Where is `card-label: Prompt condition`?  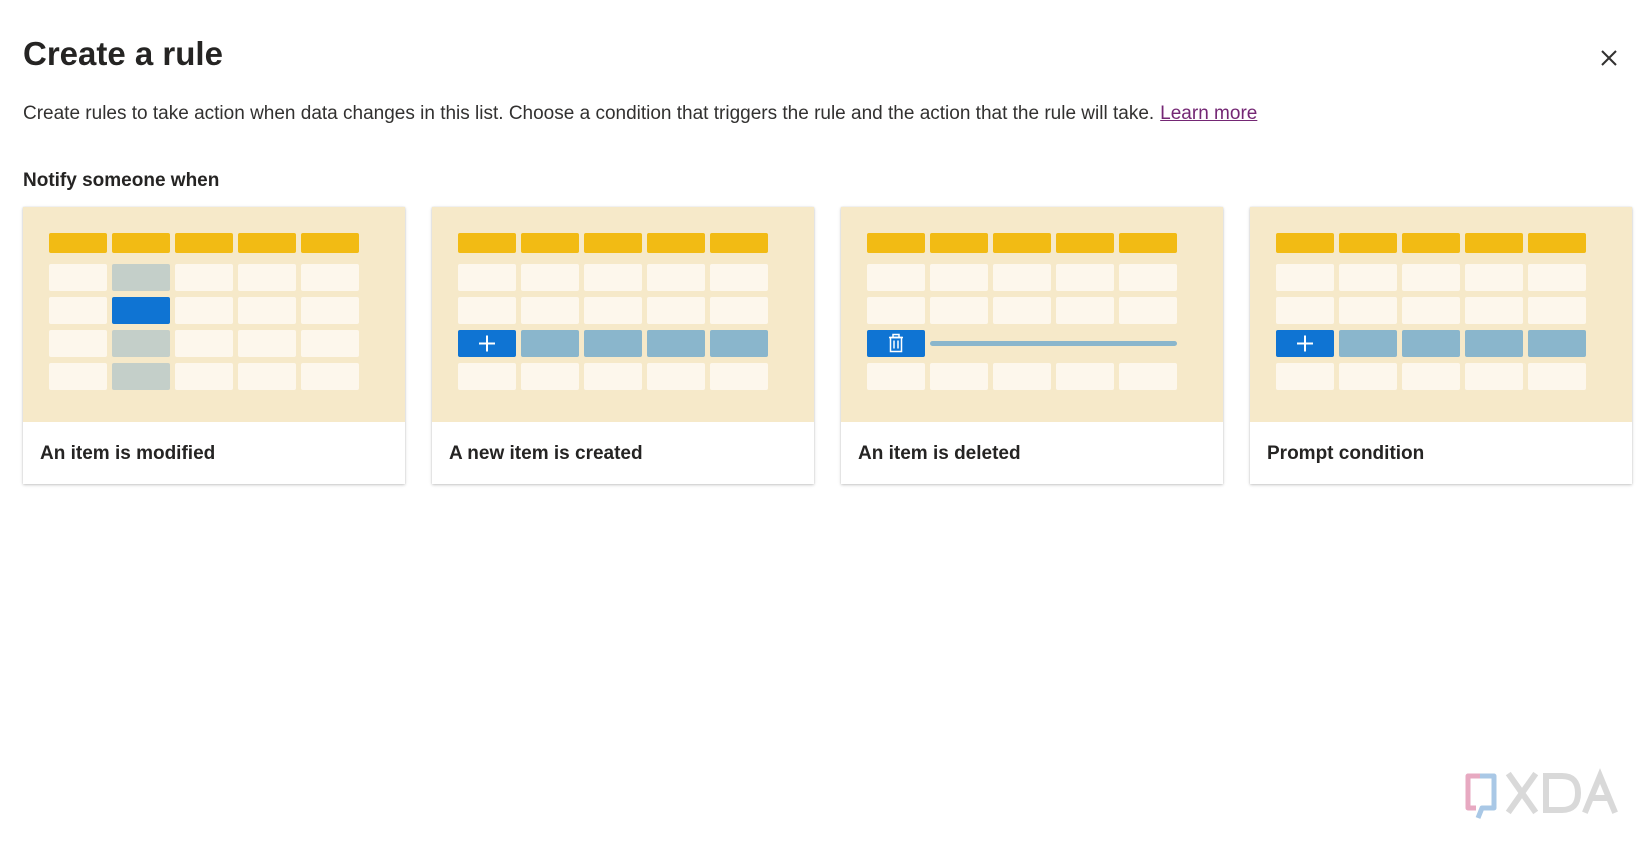 card-label: Prompt condition is located at coordinates (1346, 453).